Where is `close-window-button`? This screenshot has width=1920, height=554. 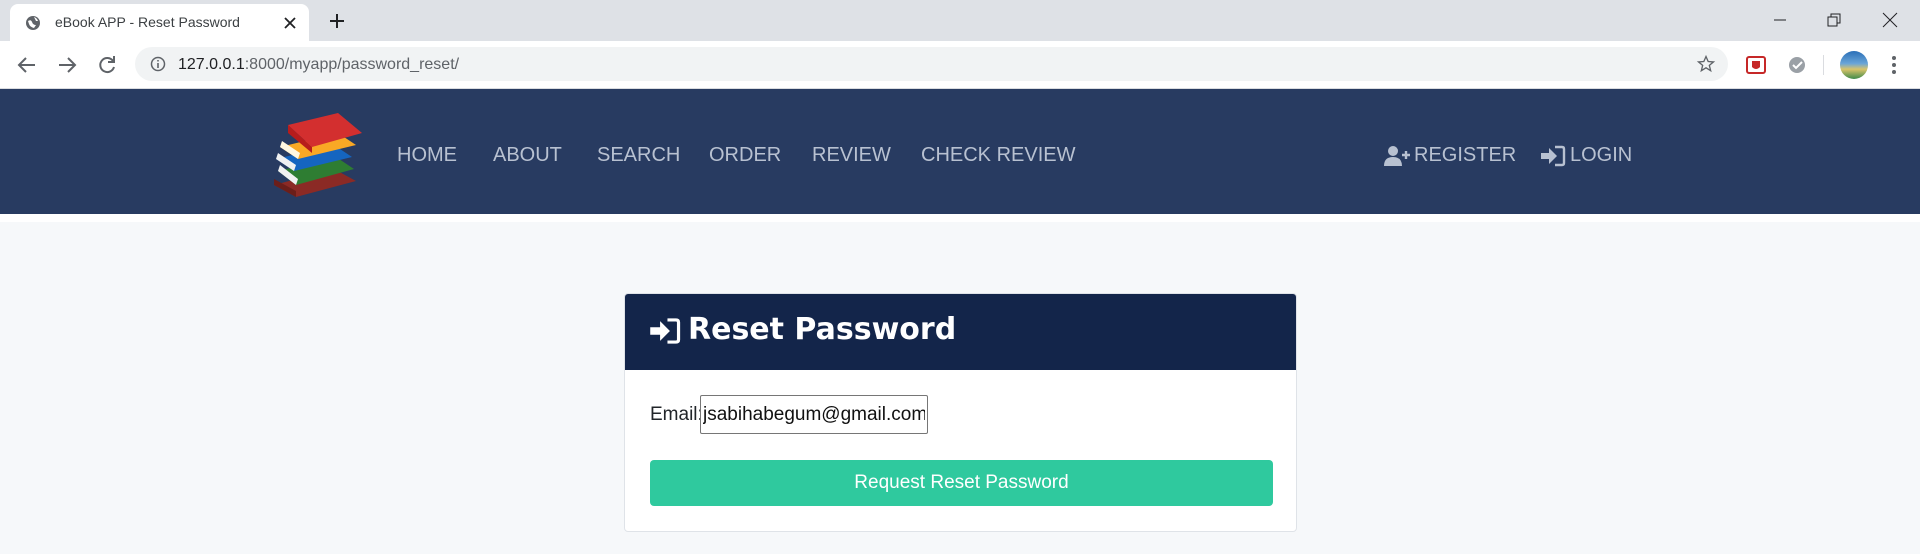
close-window-button is located at coordinates (1890, 20).